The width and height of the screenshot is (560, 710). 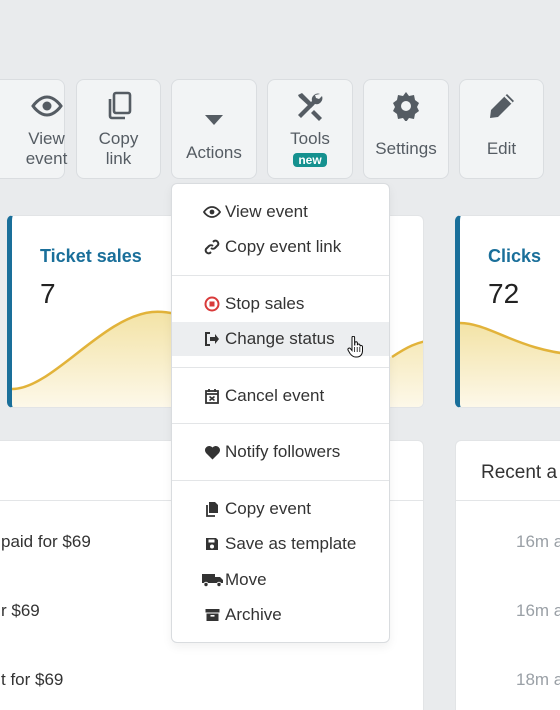 What do you see at coordinates (46, 138) in the screenshot?
I see `view-event-label-1: View` at bounding box center [46, 138].